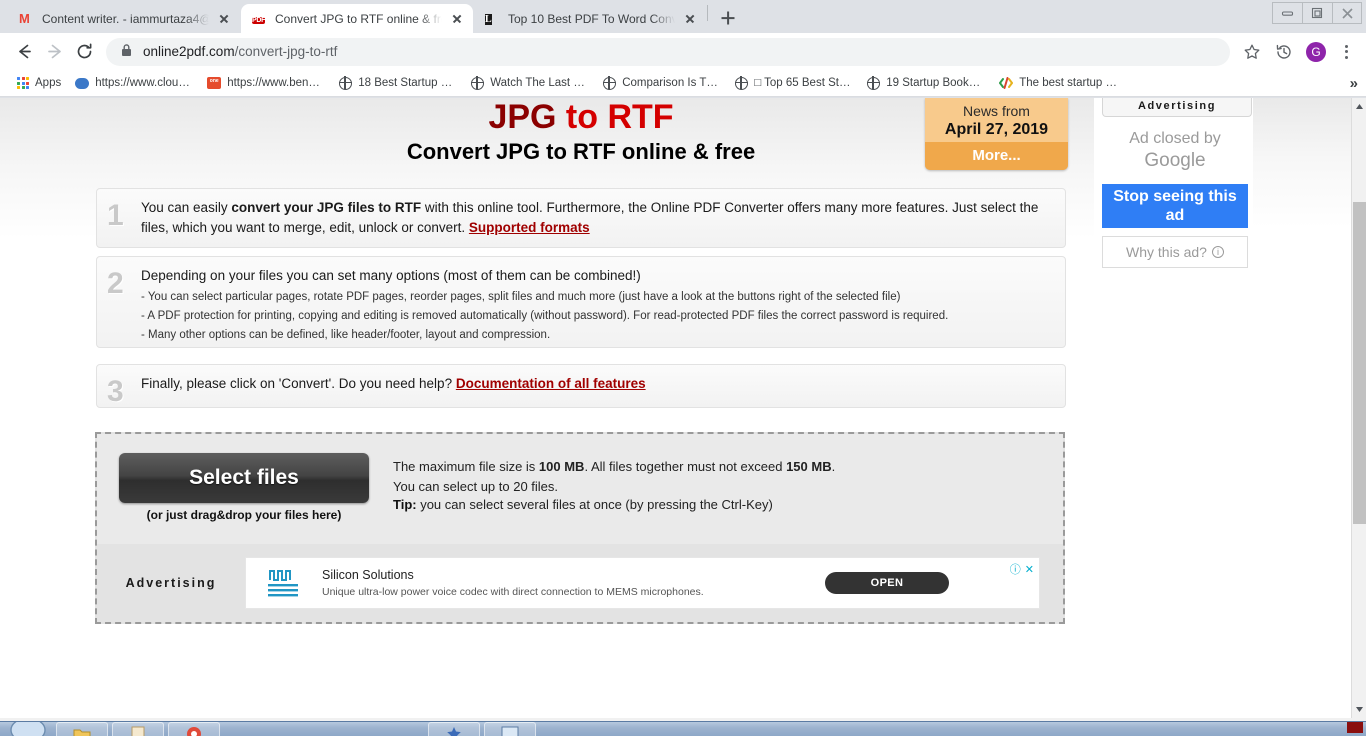 Image resolution: width=1366 pixels, height=736 pixels. What do you see at coordinates (39, 83) in the screenshot?
I see `bookmark-apps: Apps` at bounding box center [39, 83].